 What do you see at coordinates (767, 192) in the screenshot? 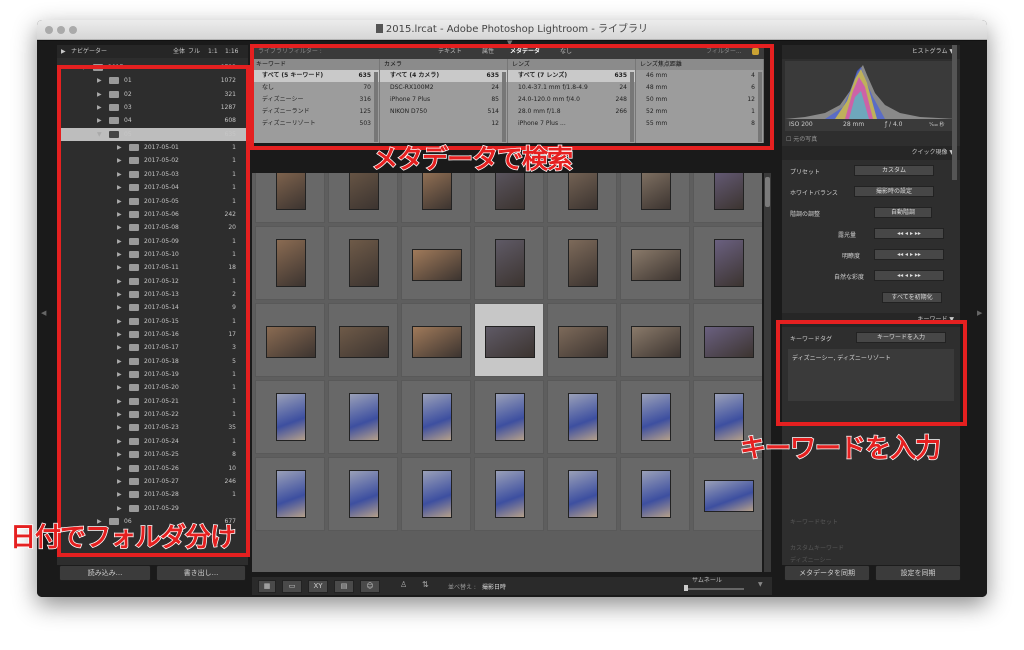
I see `grid-scrollbar-thumb` at bounding box center [767, 192].